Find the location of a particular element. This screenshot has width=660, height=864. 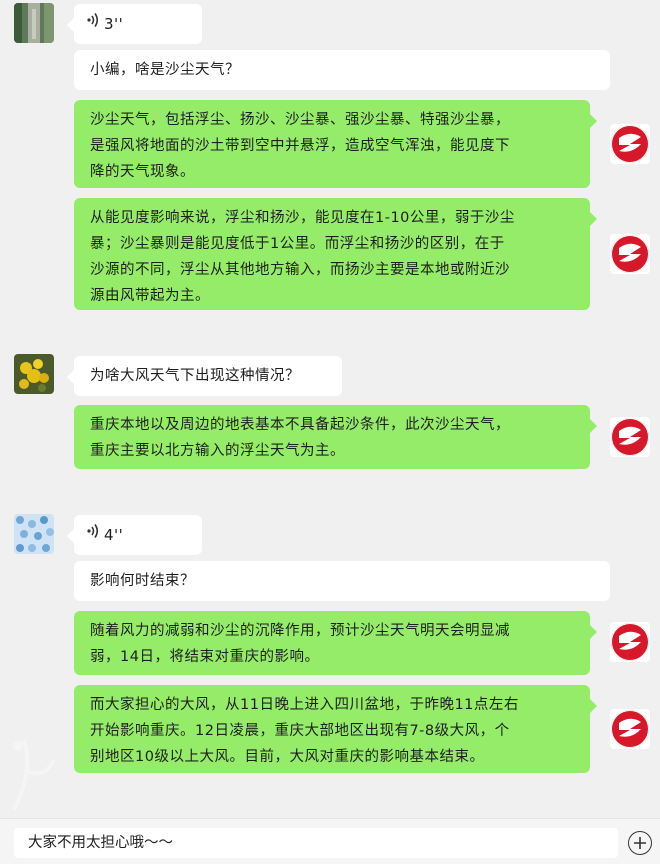

voice-message-bubble: 3'' is located at coordinates (134, 24).